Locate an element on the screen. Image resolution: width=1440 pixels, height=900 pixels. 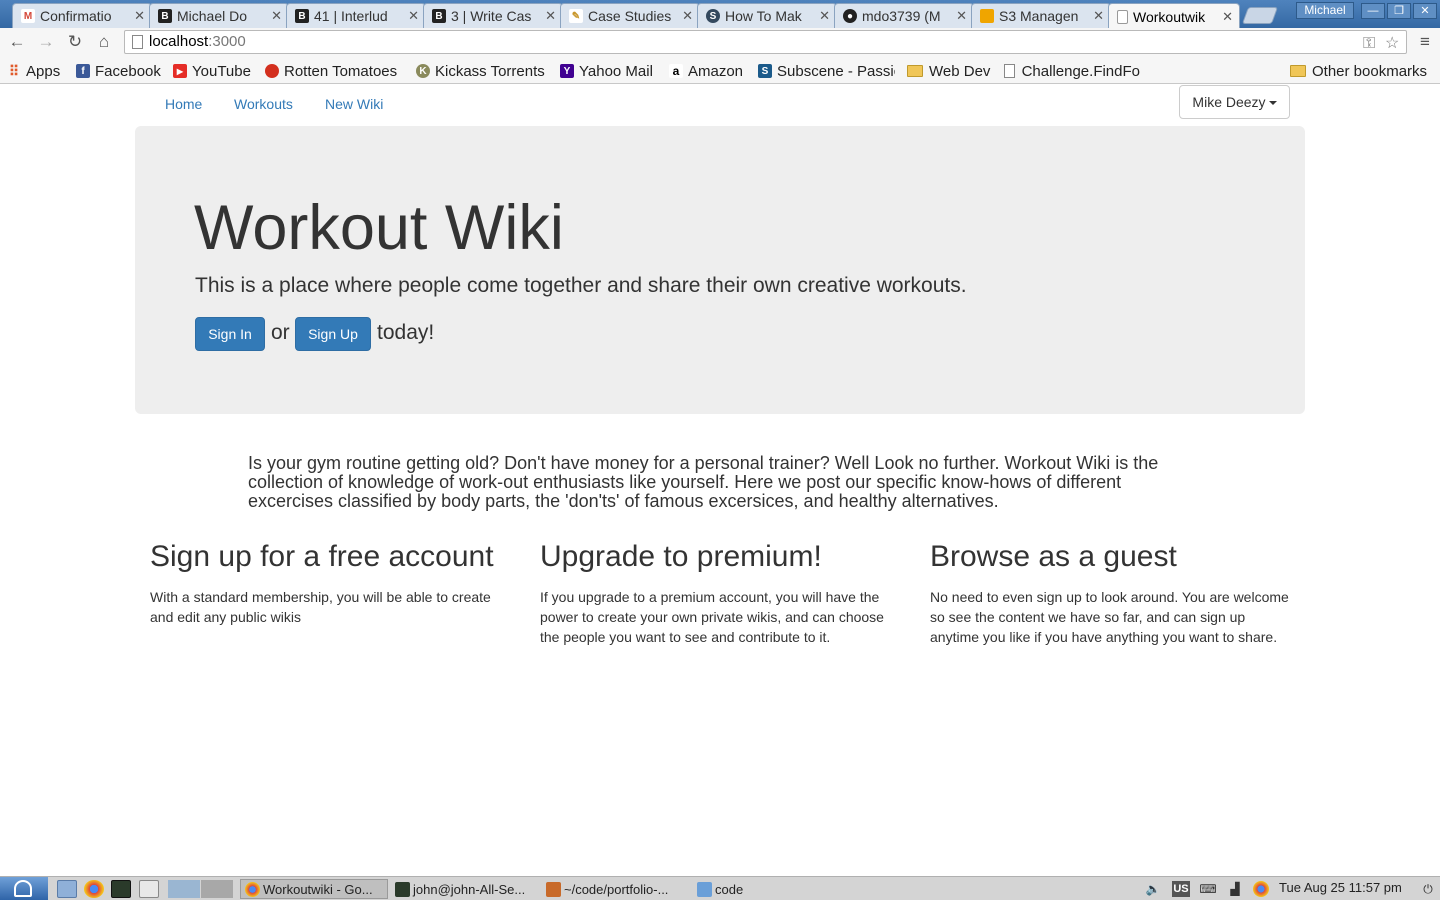
terminal-icon is located at coordinates (121, 889).